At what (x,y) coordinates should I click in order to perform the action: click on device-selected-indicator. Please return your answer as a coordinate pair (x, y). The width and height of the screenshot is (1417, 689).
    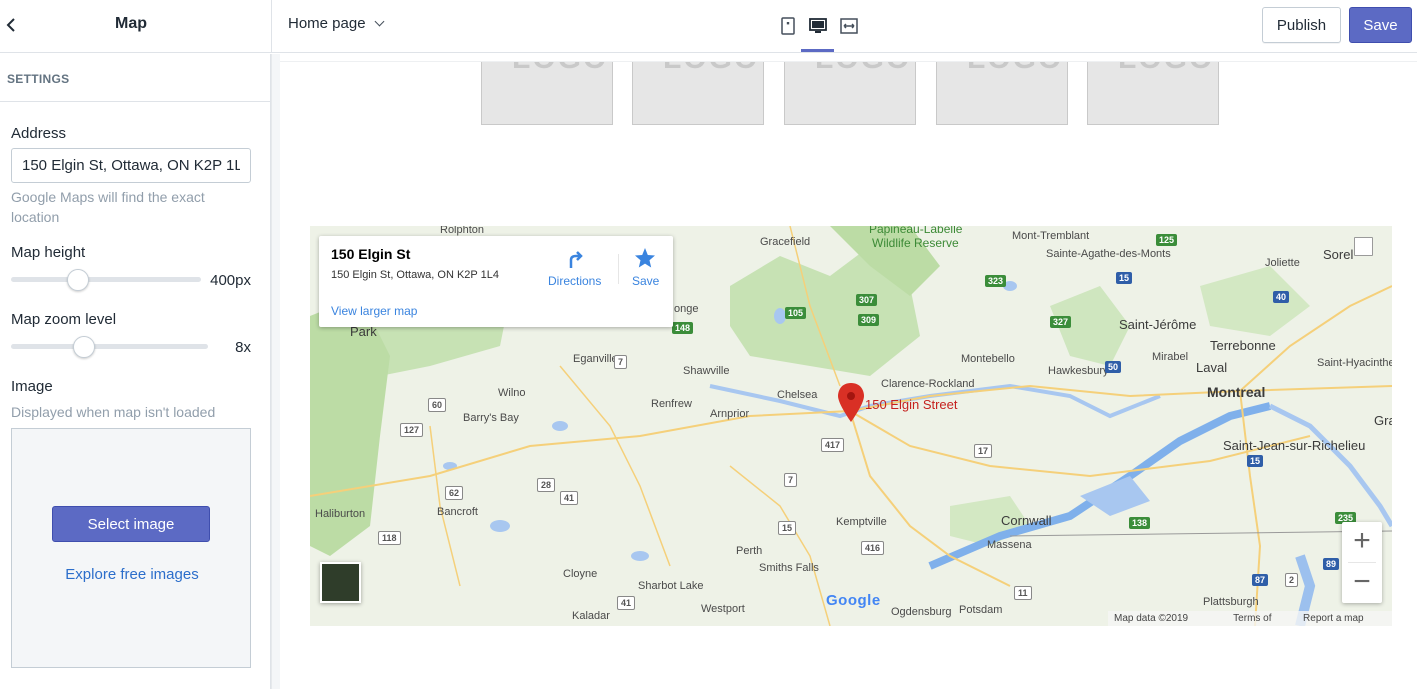
    Looking at the image, I should click on (817, 50).